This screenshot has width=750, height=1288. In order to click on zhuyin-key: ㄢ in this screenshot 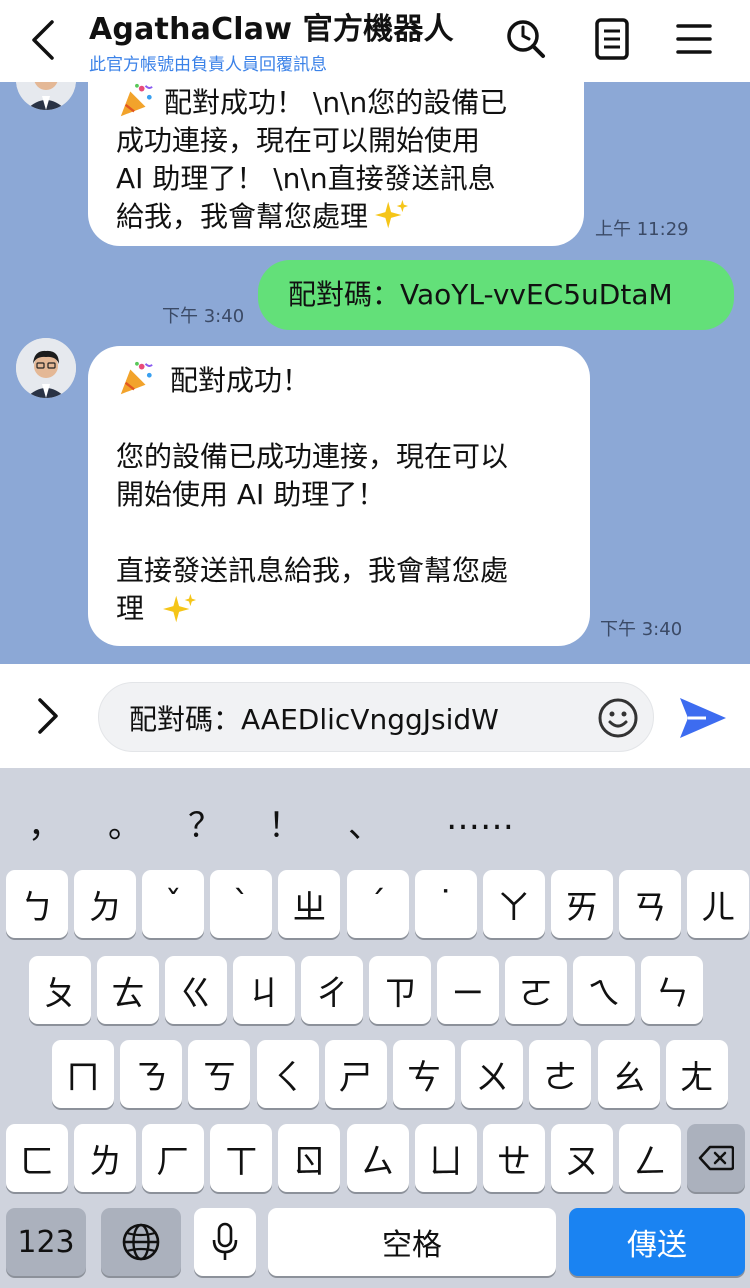, I will do `click(649, 904)`.